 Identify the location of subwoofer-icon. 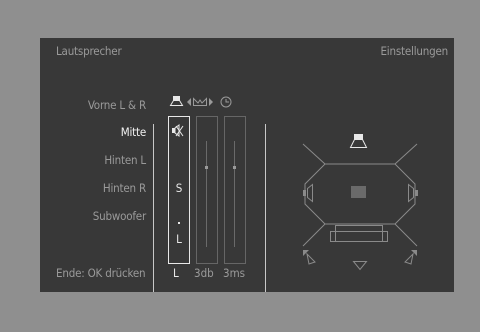
(360, 266).